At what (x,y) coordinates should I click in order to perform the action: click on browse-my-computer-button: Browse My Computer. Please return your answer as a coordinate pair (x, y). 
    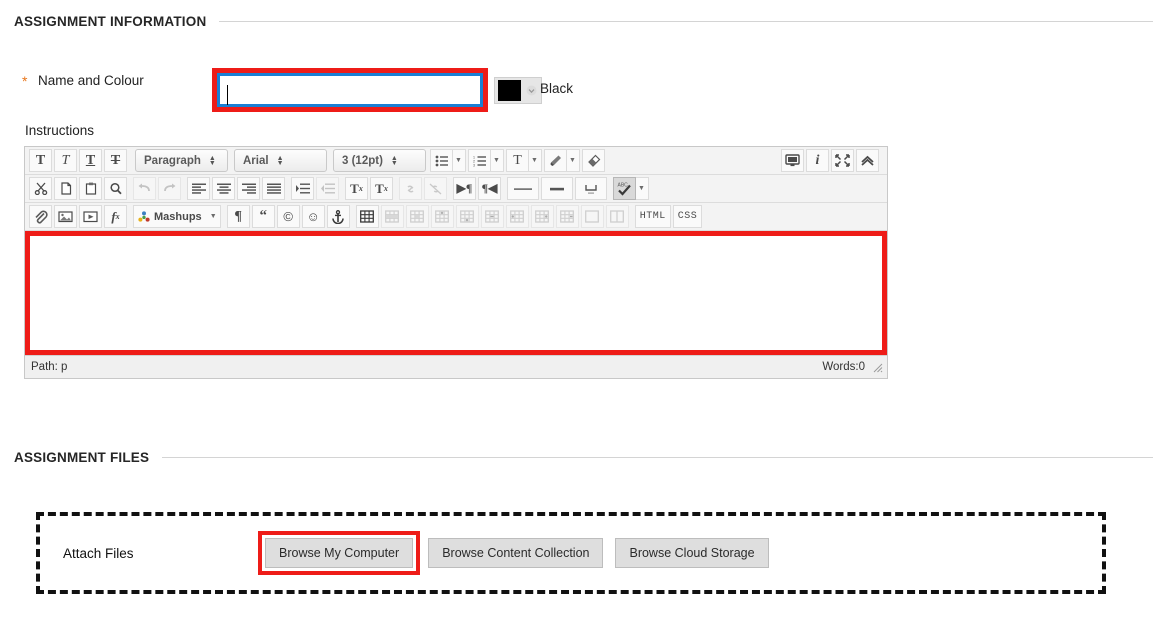
    Looking at the image, I should click on (339, 553).